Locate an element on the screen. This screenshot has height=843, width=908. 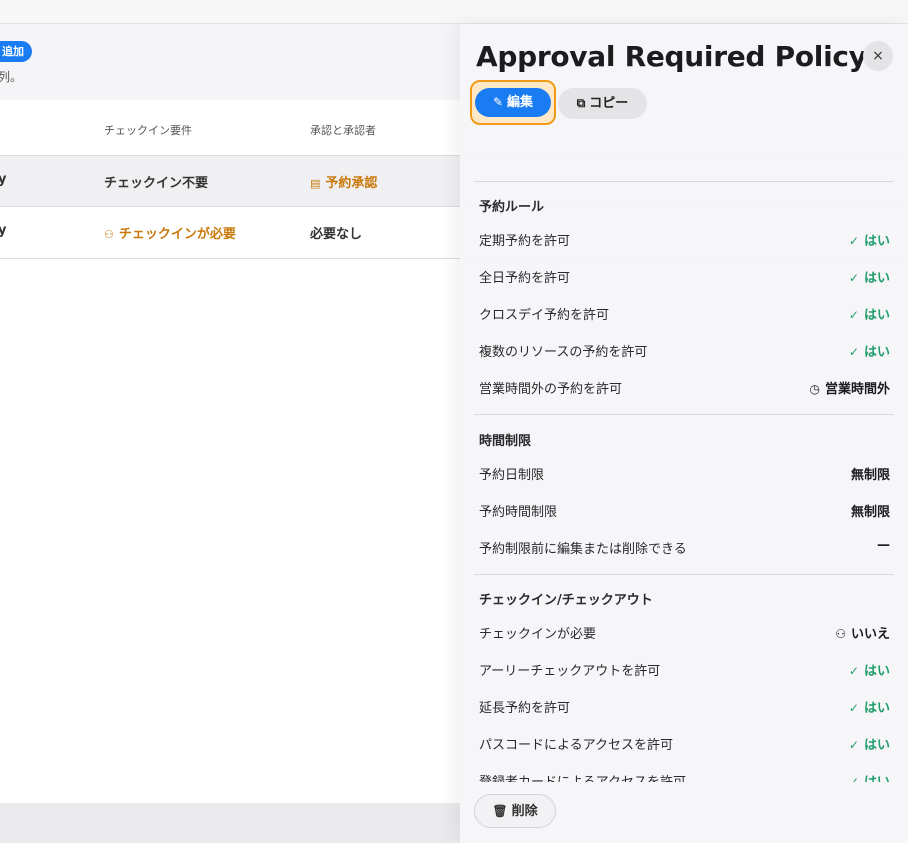
checkin-cell: チェックイン不要 is located at coordinates (156, 183).